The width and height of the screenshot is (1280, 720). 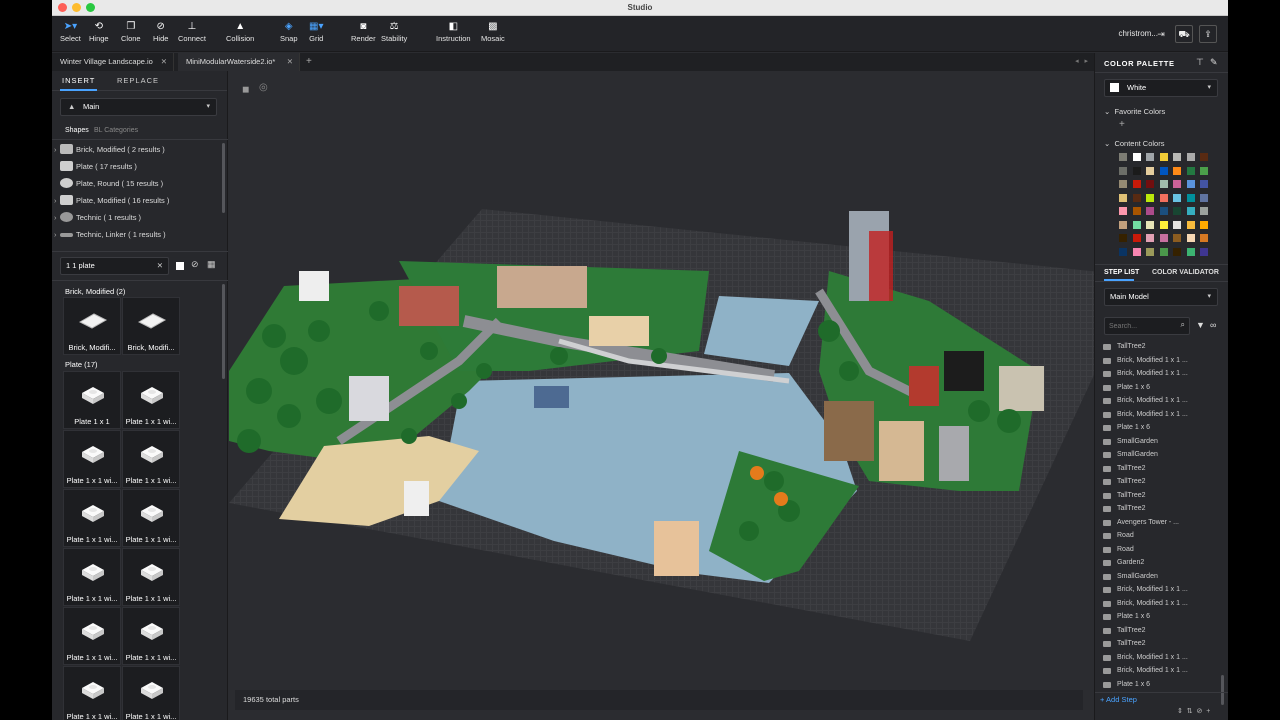 What do you see at coordinates (1144, 326) in the screenshot?
I see `step-search-field` at bounding box center [1144, 326].